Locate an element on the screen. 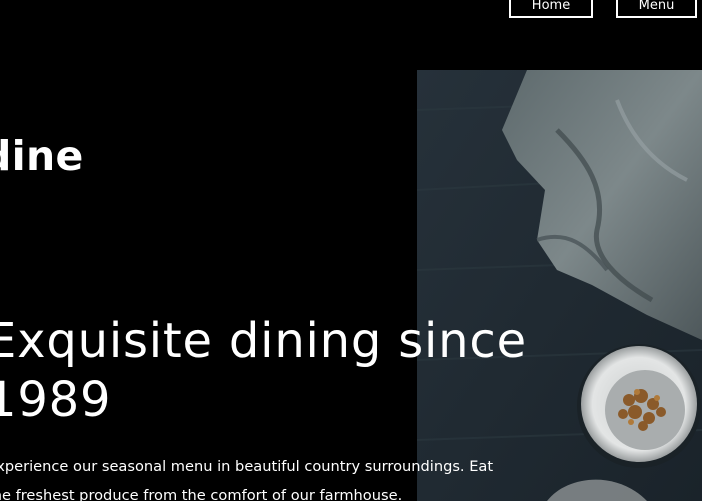 This screenshot has height=501, width=702. hero-headline-line-2: 1989 is located at coordinates (56, 400).